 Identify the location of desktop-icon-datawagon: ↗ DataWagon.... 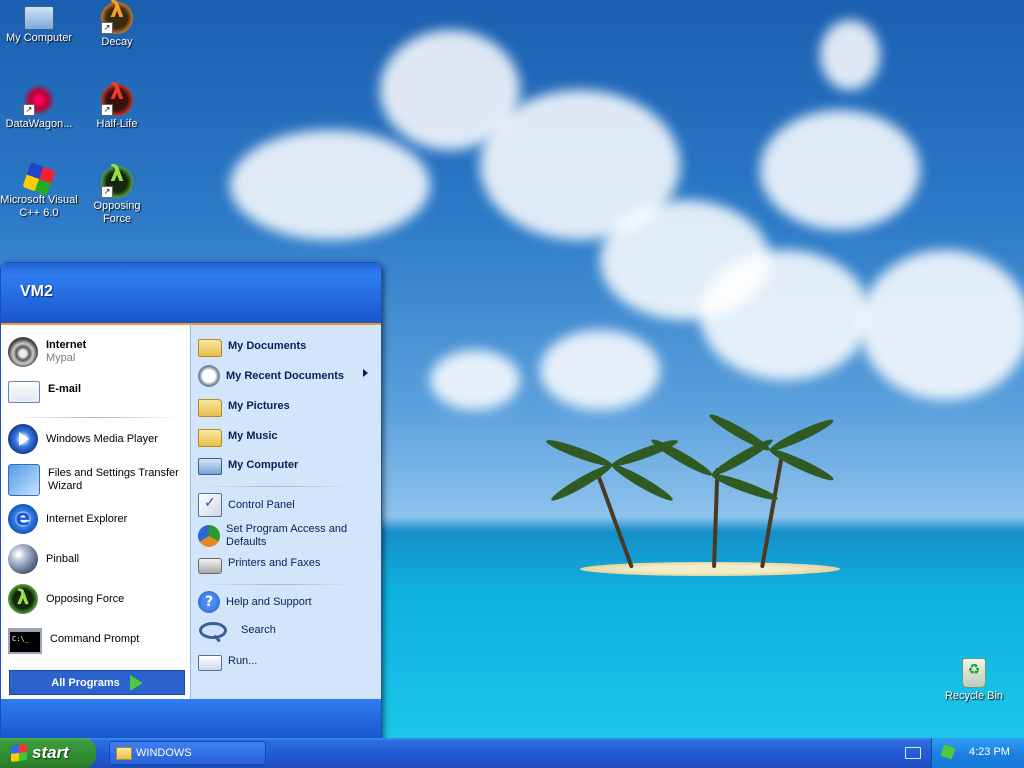
(39, 107).